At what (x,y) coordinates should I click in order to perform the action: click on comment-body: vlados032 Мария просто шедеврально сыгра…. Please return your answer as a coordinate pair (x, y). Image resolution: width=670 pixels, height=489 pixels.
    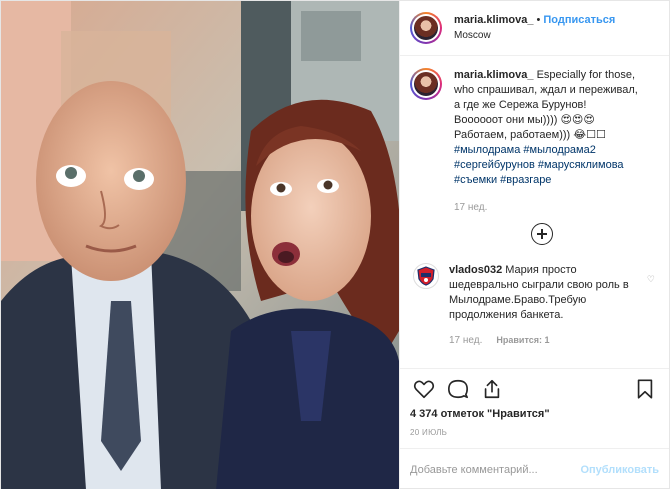
    Looking at the image, I should click on (544, 304).